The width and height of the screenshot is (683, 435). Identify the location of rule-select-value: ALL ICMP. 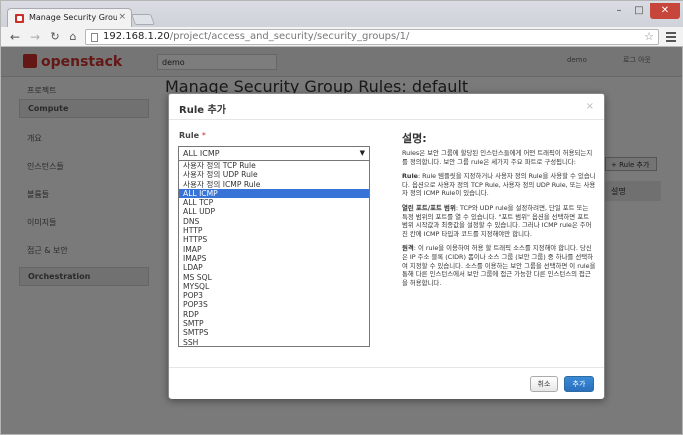
(201, 153).